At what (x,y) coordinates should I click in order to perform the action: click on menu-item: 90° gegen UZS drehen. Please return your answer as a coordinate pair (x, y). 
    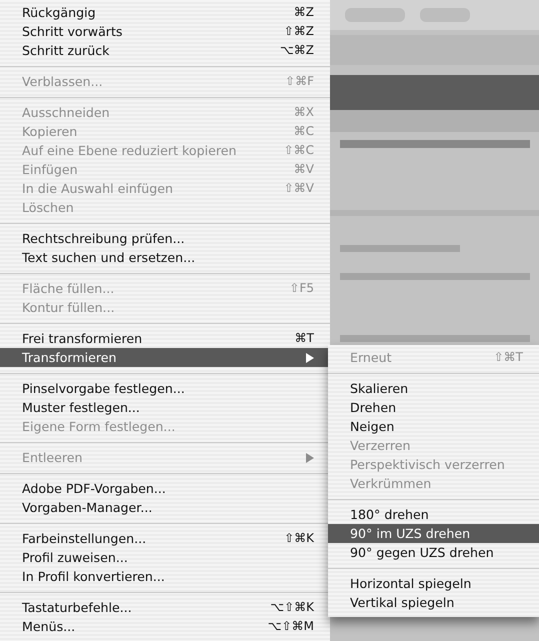
    Looking at the image, I should click on (433, 552).